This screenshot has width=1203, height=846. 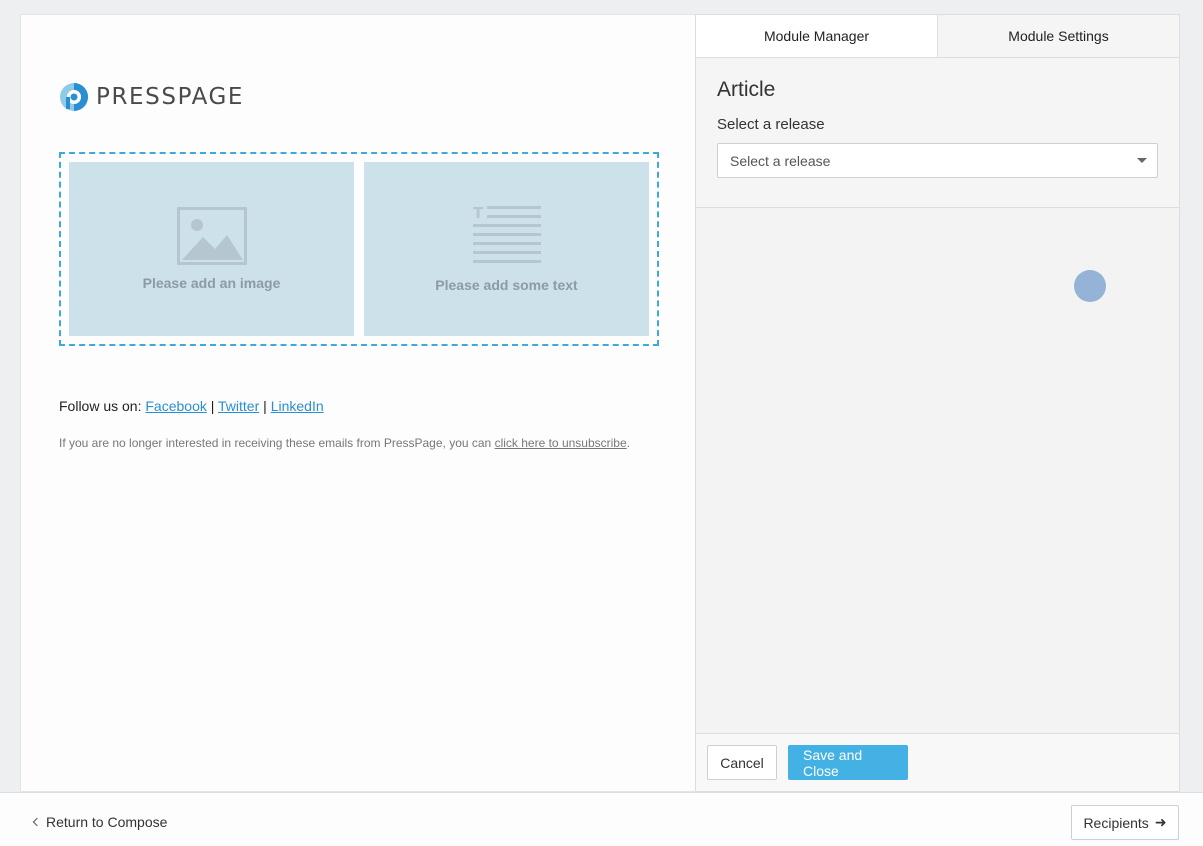 I want to click on return-to-compose-link: Return to Compose, so click(x=100, y=822).